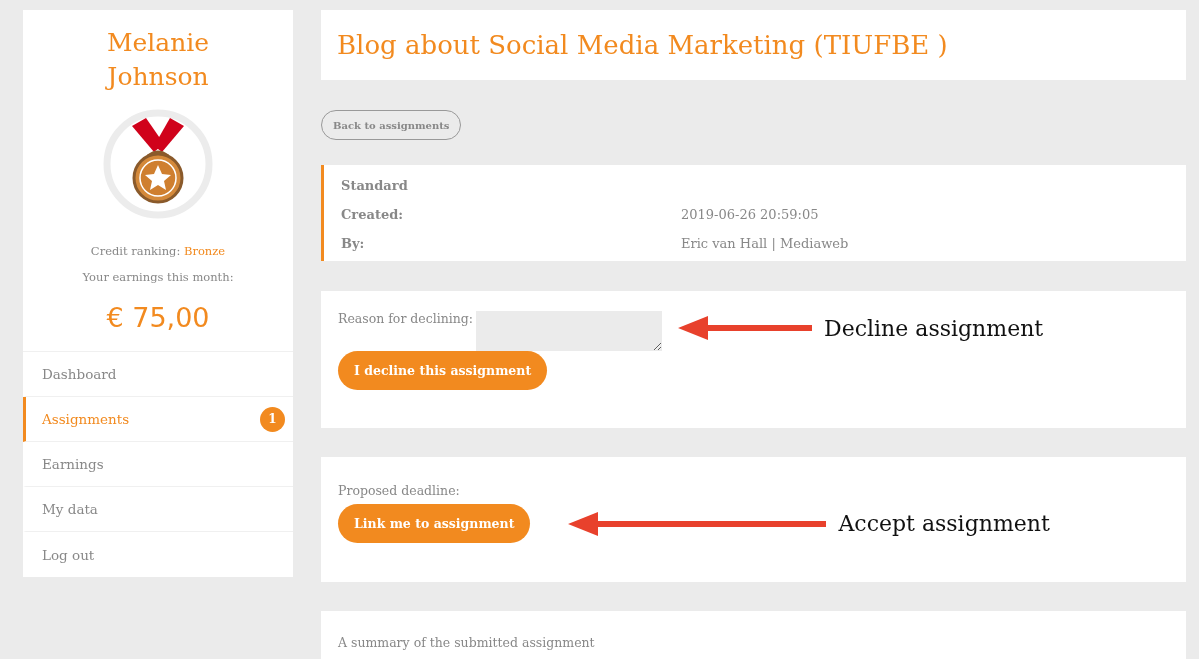 This screenshot has height=659, width=1199. What do you see at coordinates (353, 243) in the screenshot?
I see `info-label: By:` at bounding box center [353, 243].